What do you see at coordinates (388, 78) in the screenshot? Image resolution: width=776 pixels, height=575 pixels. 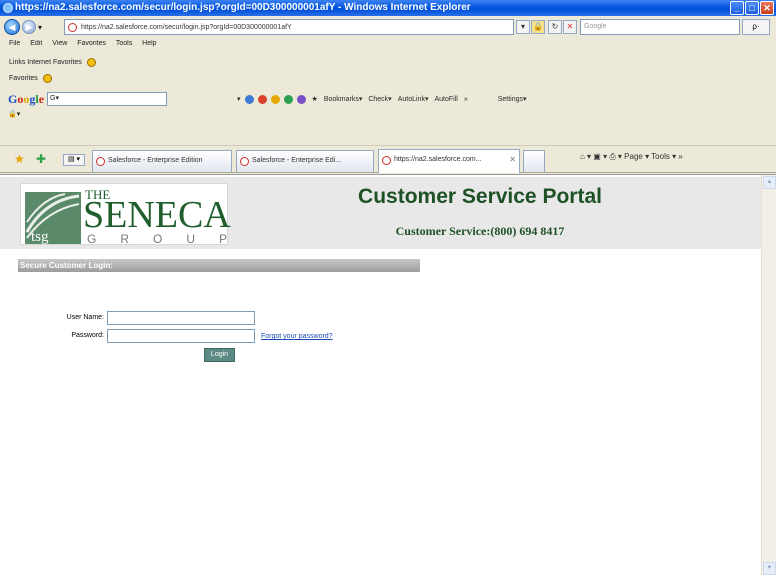 I see `favorites-row: Favorites` at bounding box center [388, 78].